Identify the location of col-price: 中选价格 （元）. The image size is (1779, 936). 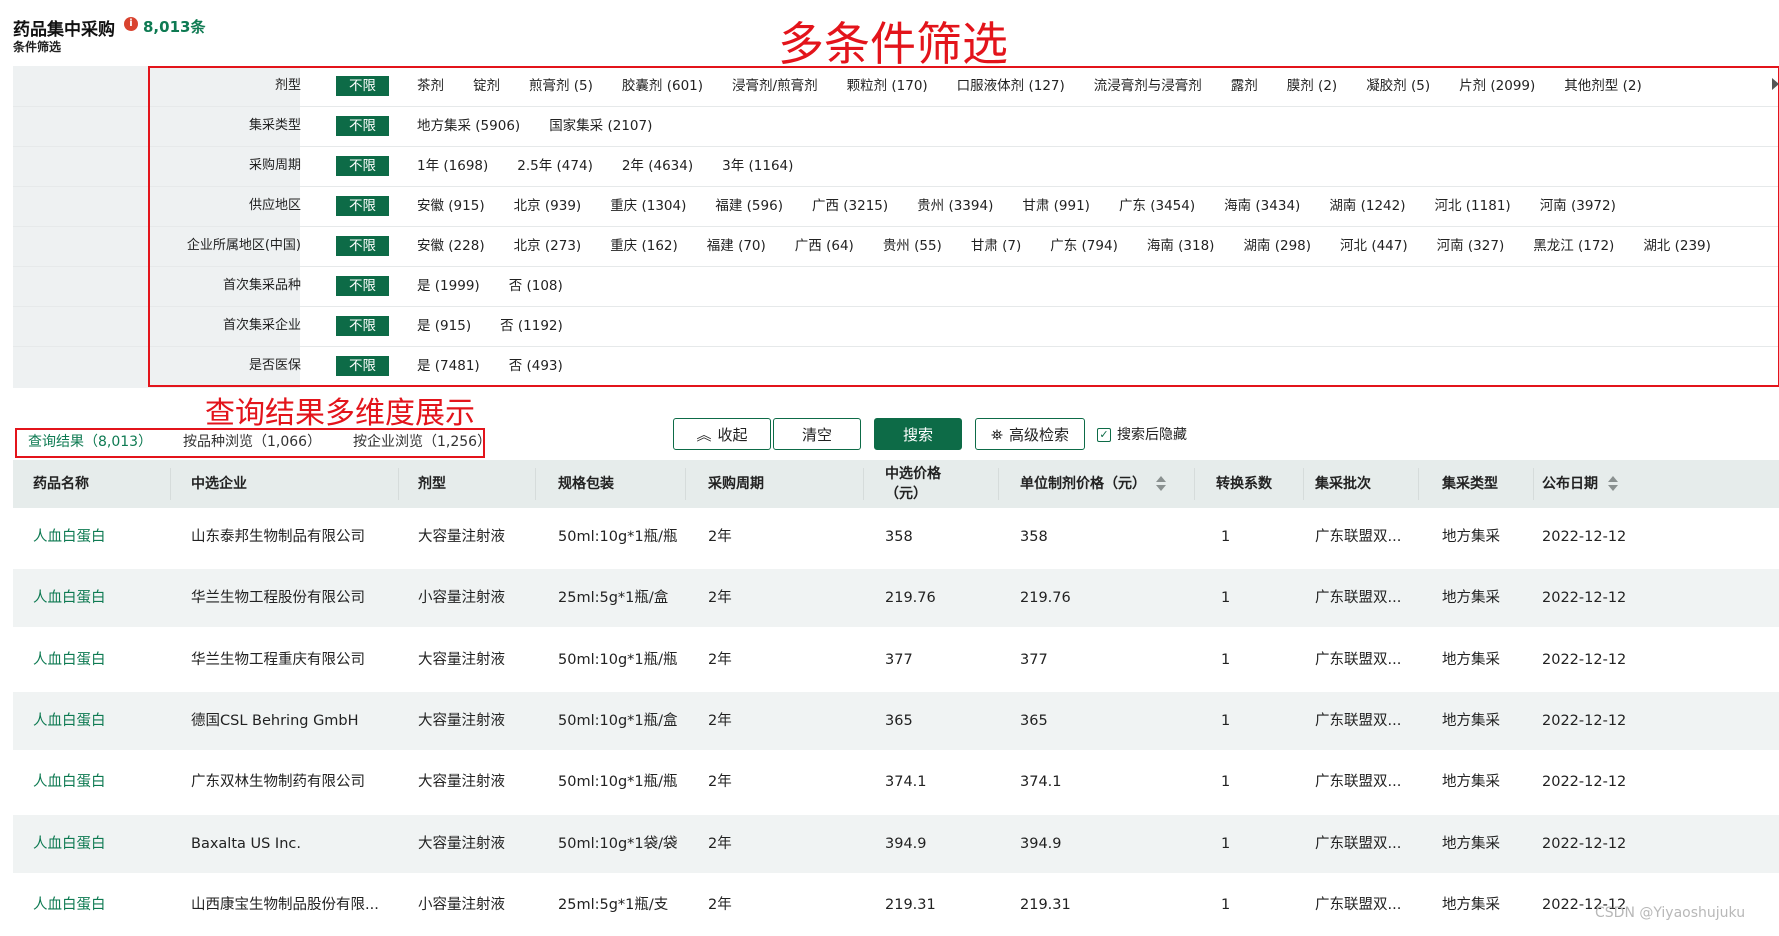
(913, 486).